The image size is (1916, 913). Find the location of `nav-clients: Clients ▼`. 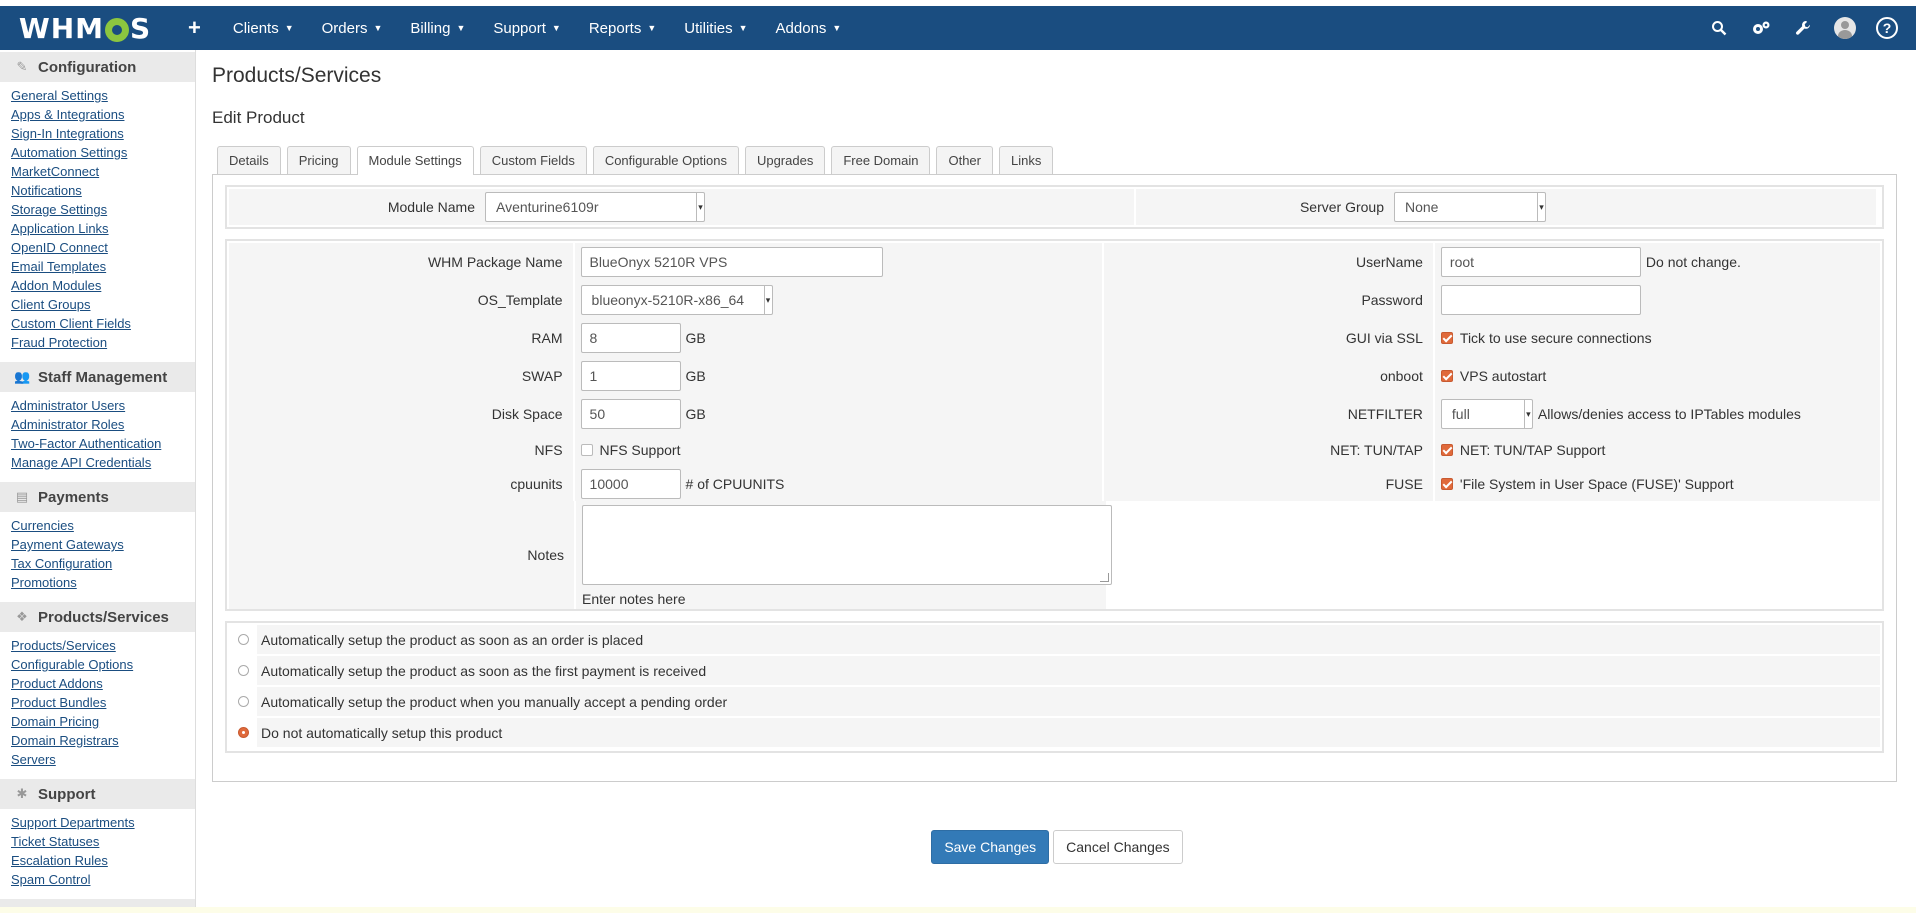

nav-clients: Clients ▼ is located at coordinates (263, 28).